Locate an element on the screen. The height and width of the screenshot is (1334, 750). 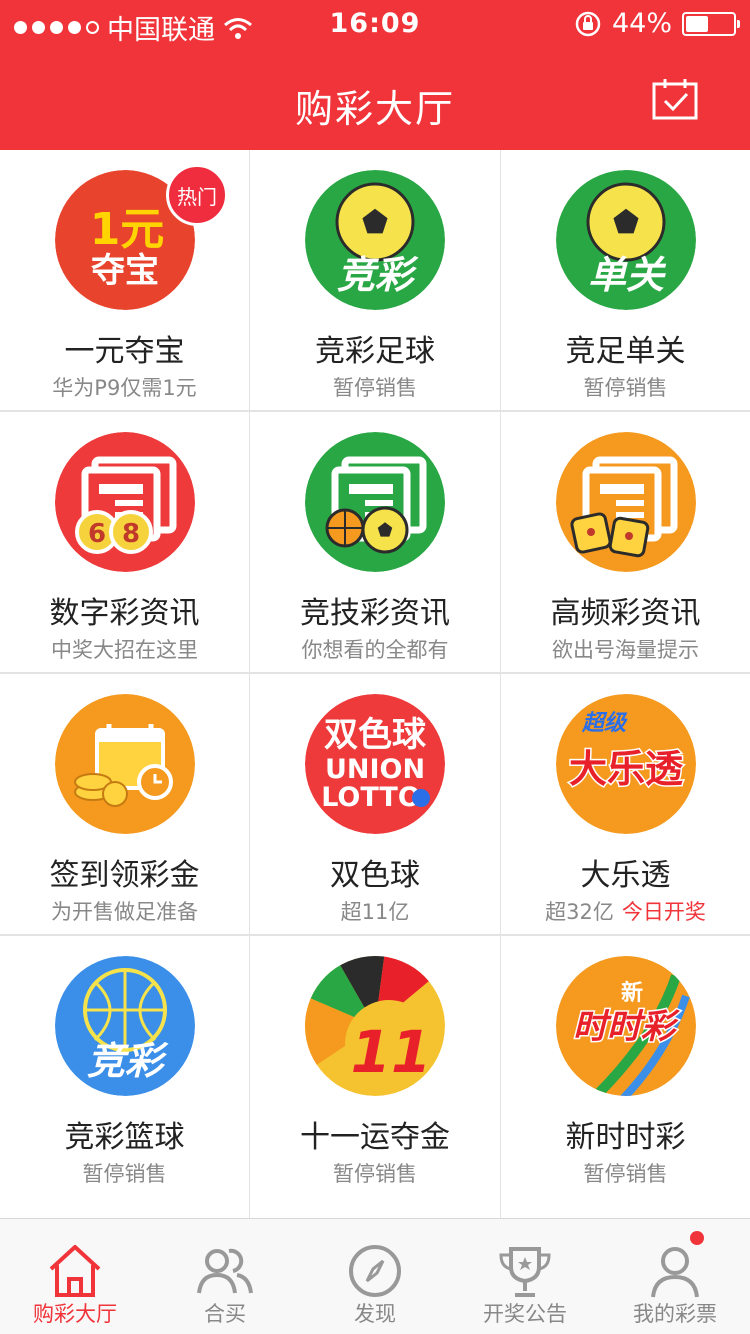
page-title: 购彩大厅 is located at coordinates (374, 109).